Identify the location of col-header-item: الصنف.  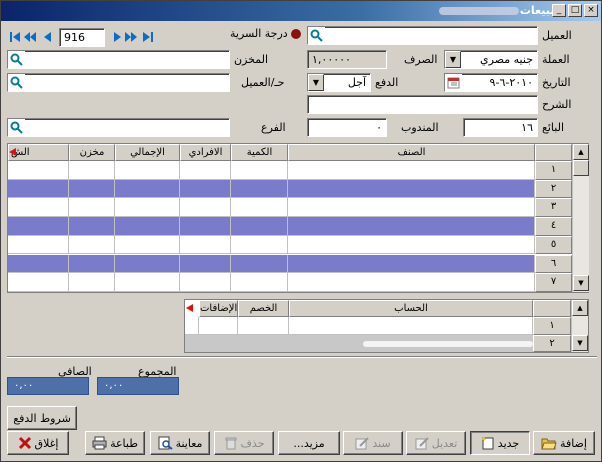
(411, 152).